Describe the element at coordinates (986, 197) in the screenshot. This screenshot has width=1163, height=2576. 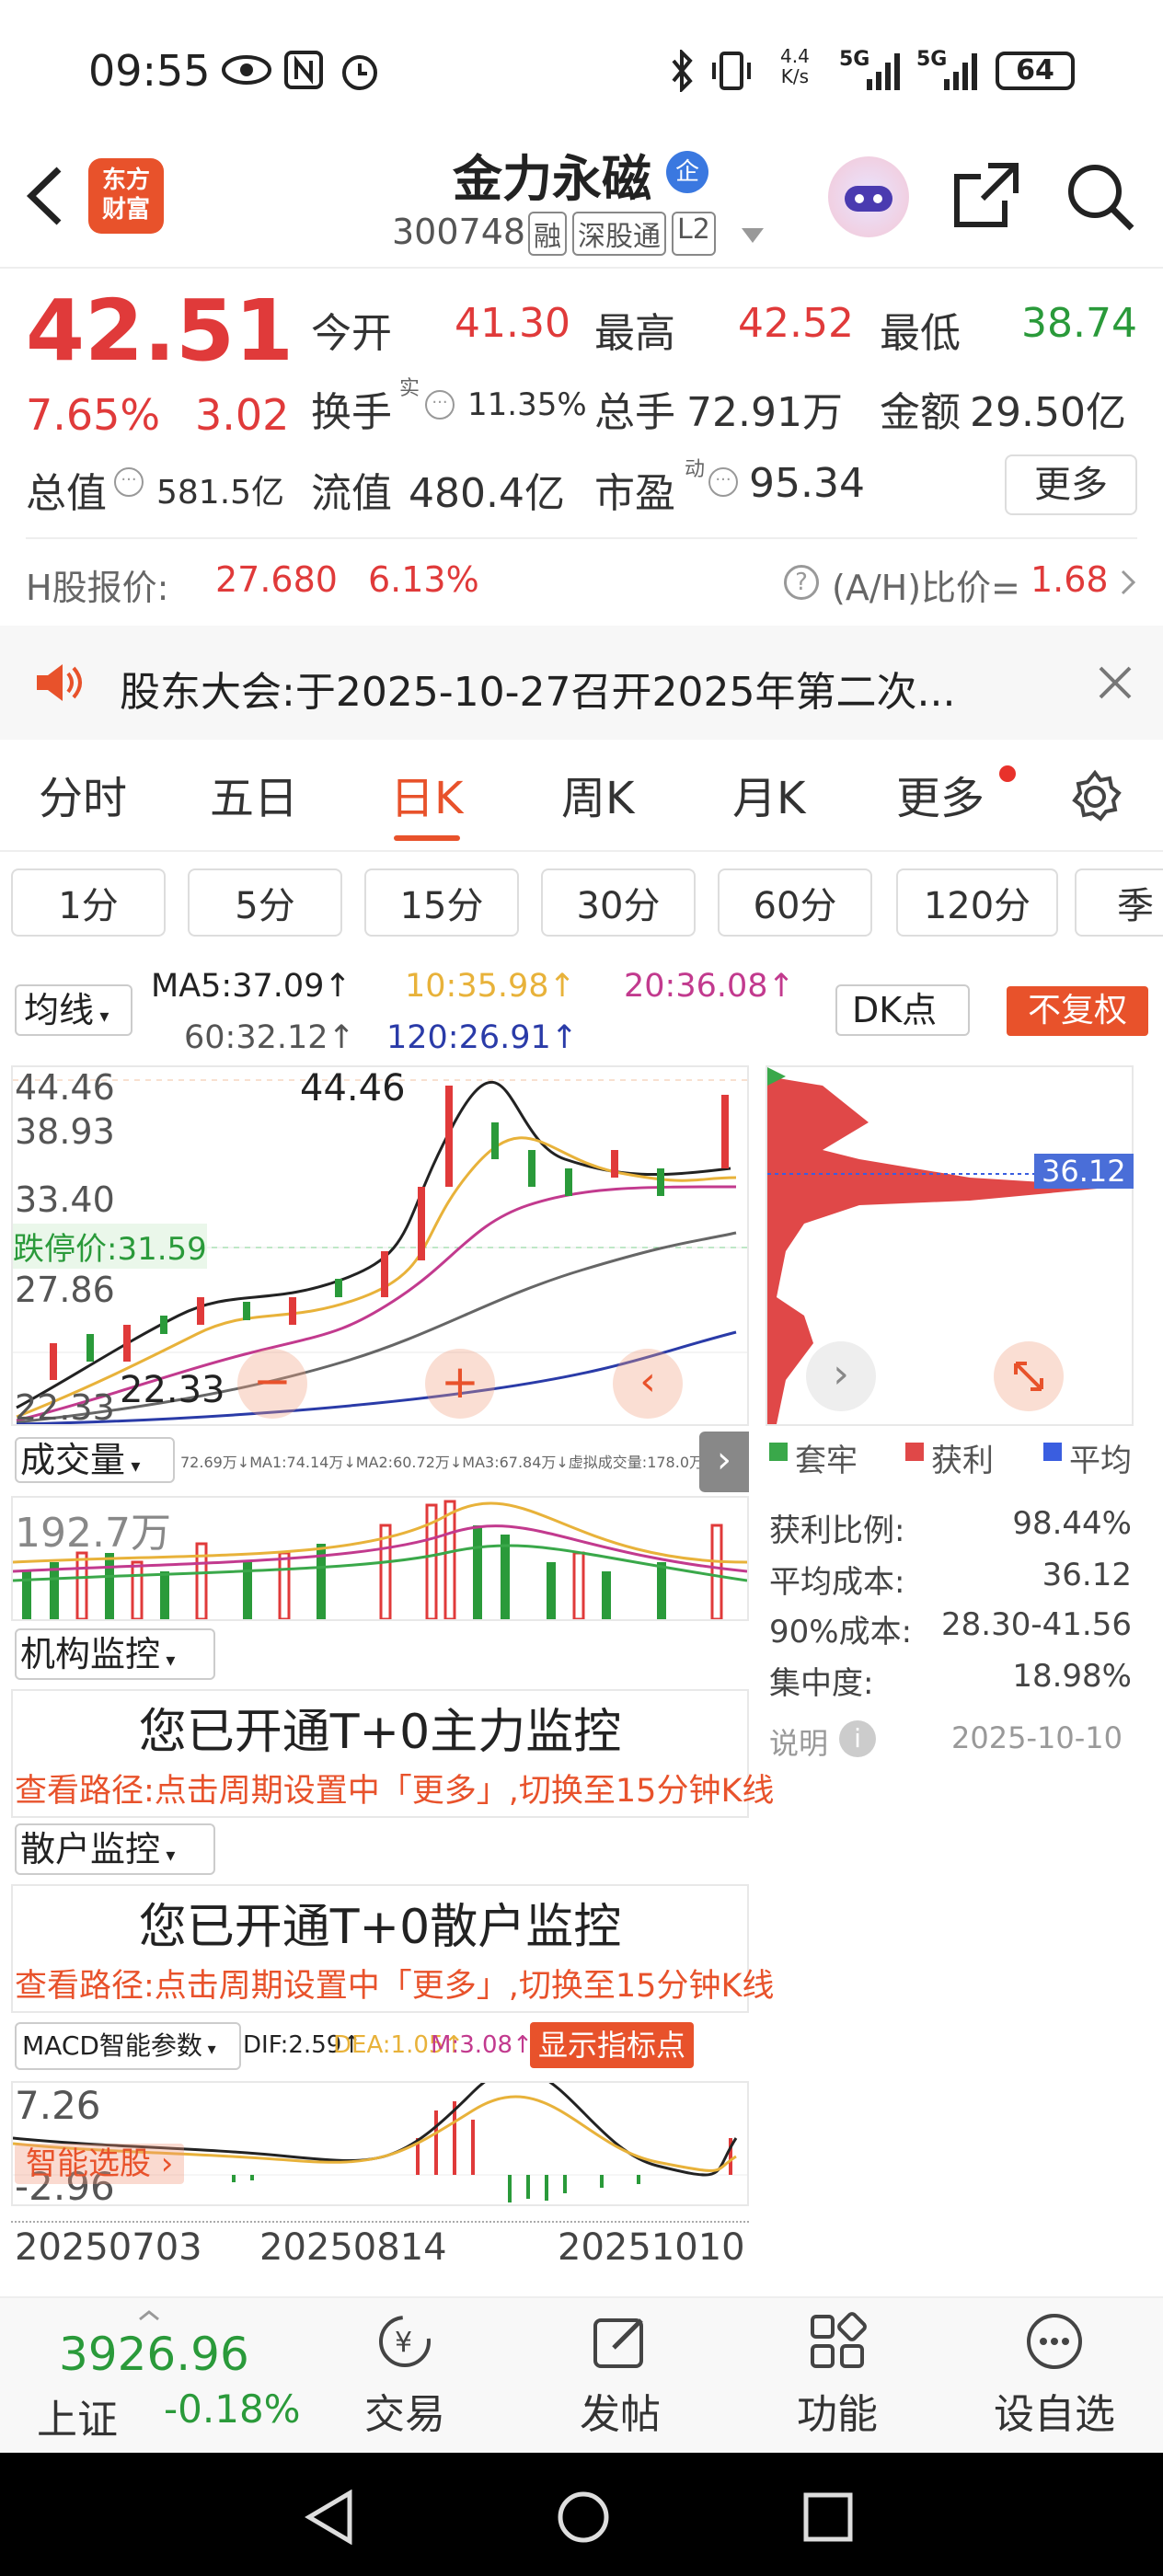
I see `share-icon` at that location.